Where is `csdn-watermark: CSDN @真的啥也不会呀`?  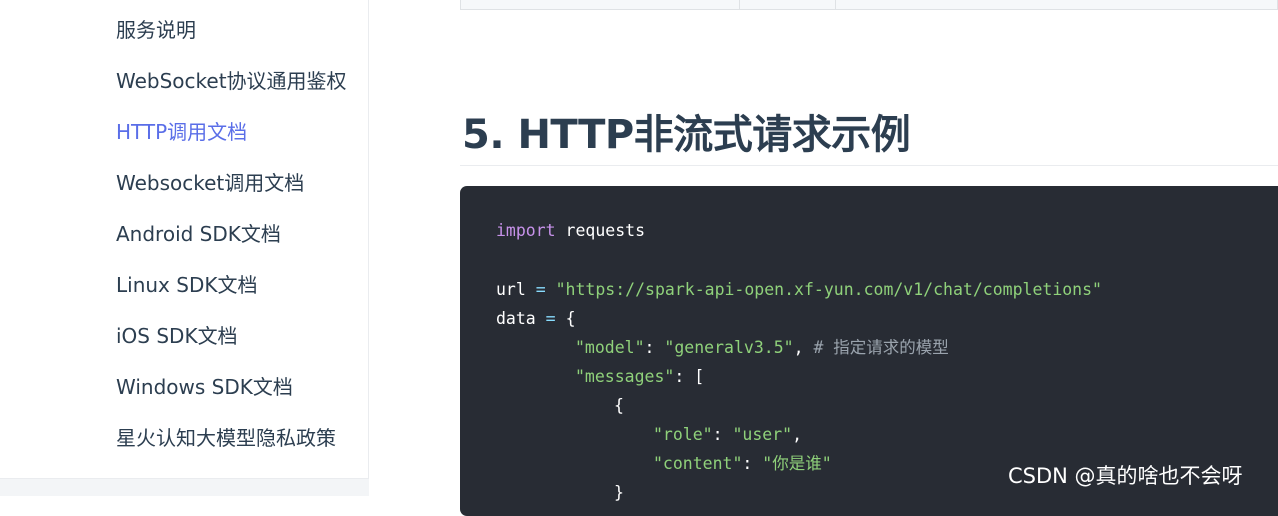
csdn-watermark: CSDN @真的啥也不会呀 is located at coordinates (1125, 476).